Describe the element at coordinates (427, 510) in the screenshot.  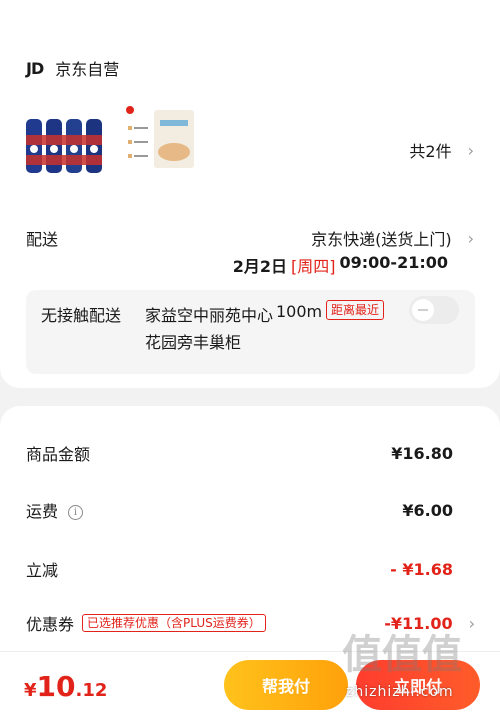
I see `shipping-amount: ¥6.00` at that location.